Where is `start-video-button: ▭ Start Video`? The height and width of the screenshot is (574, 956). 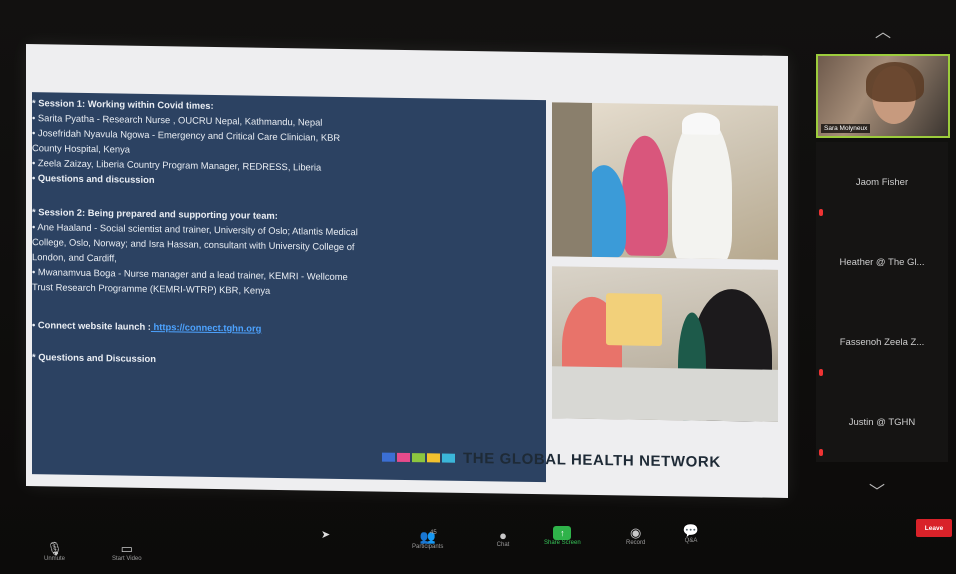 start-video-button: ▭ Start Video is located at coordinates (127, 551).